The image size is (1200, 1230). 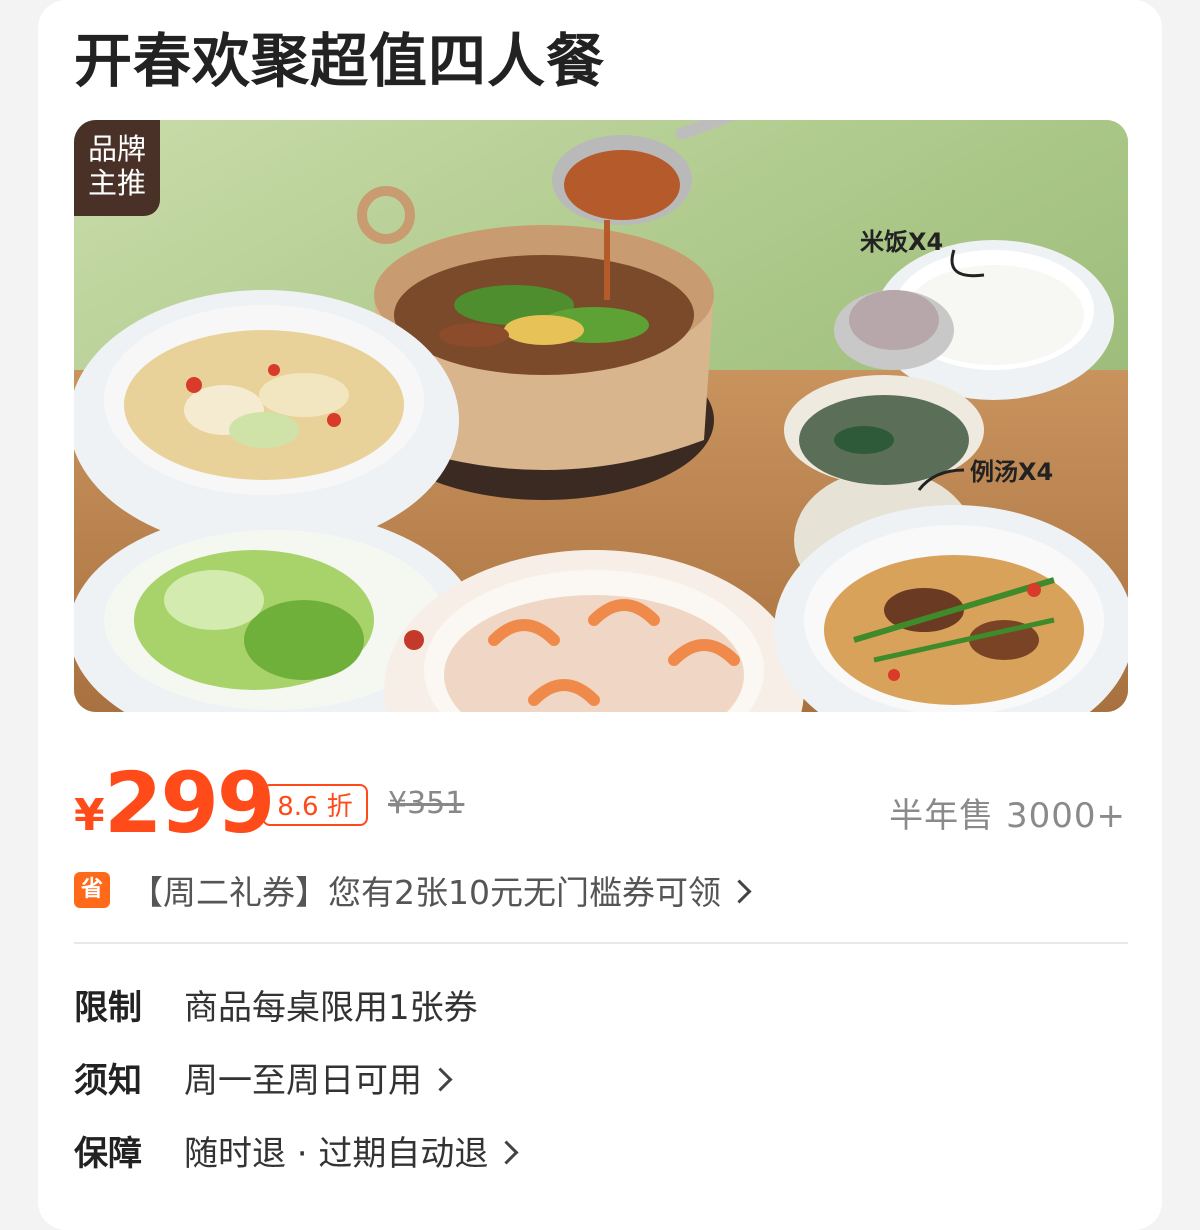 I want to click on badge-line2: 主推, so click(x=116, y=183).